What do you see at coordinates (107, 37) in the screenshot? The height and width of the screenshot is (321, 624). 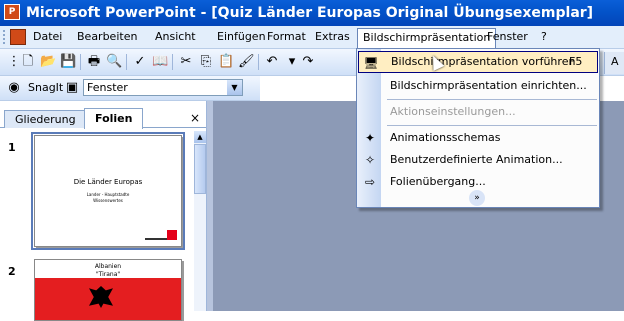 I see `menu-bearbeiten: Bearbeiten` at bounding box center [107, 37].